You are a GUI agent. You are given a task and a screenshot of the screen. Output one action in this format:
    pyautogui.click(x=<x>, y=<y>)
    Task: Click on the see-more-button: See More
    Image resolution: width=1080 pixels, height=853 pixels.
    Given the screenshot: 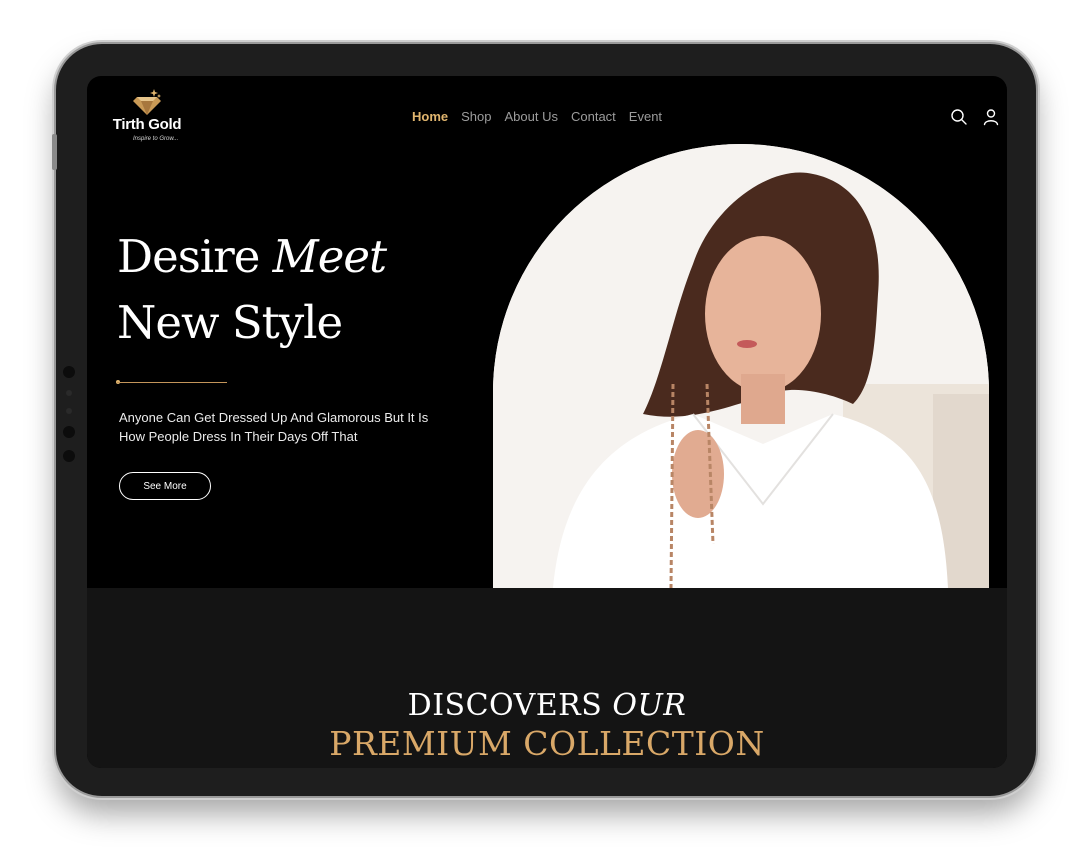 What is the action you would take?
    pyautogui.click(x=165, y=486)
    